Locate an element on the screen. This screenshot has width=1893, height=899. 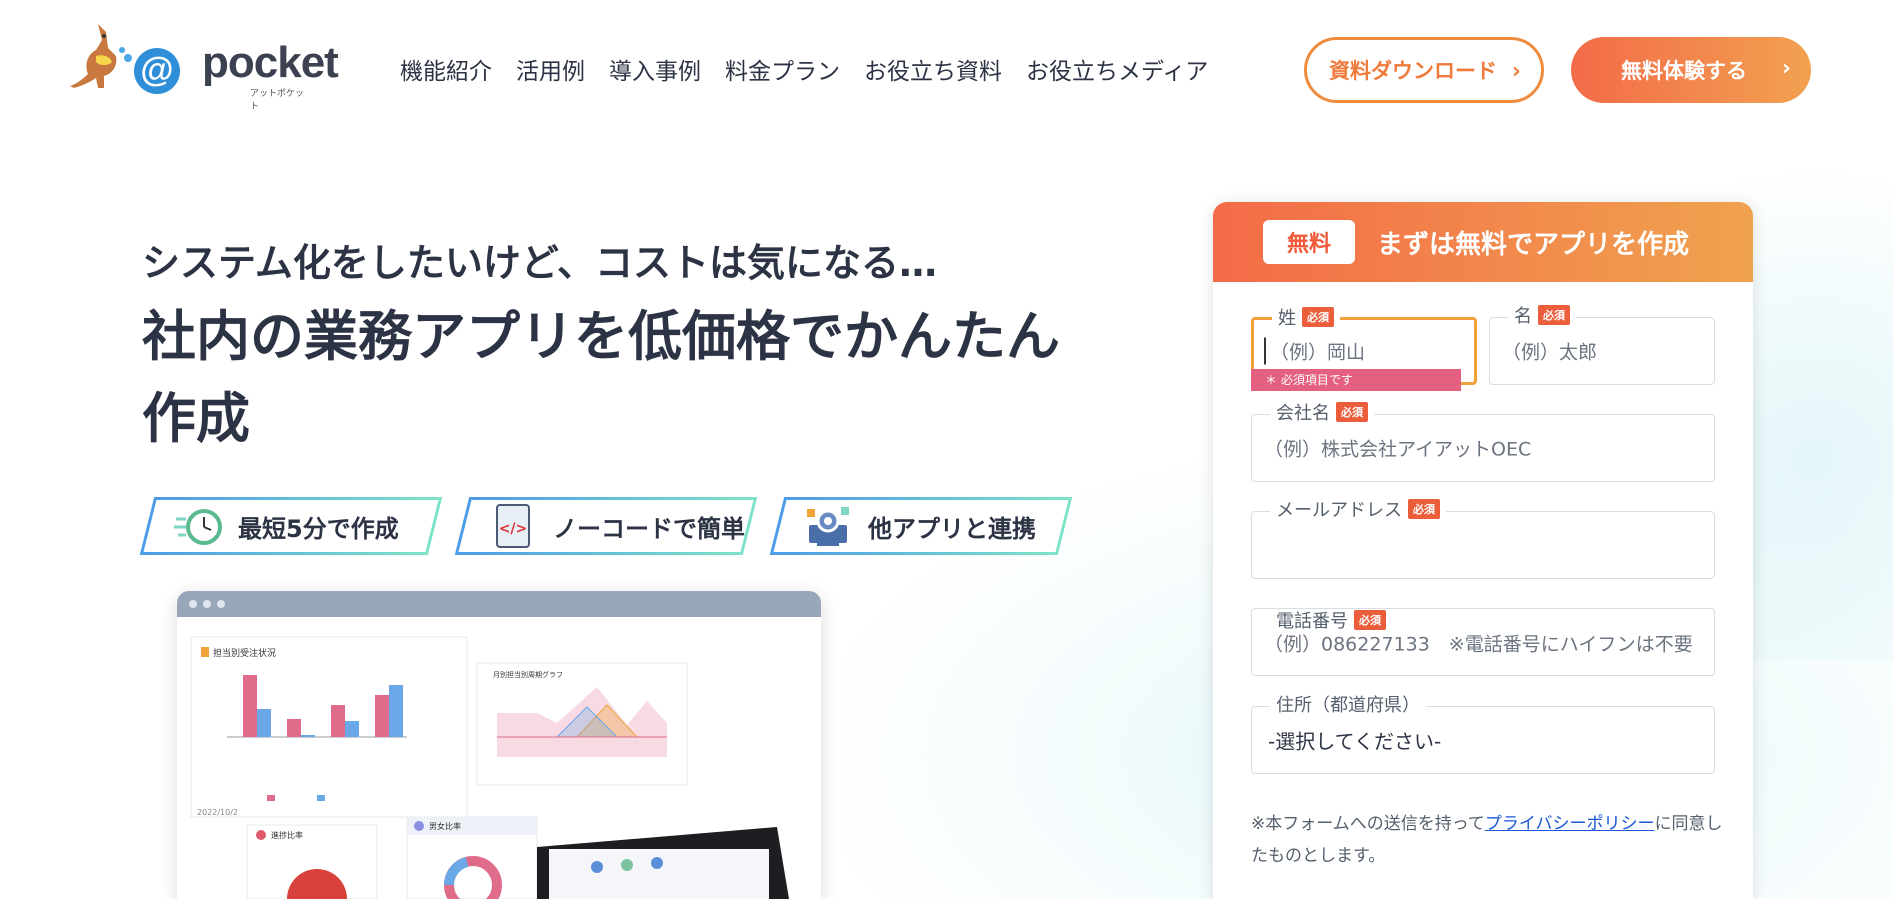
feature-badge-speed: 最短5分で作成 is located at coordinates (291, 526).